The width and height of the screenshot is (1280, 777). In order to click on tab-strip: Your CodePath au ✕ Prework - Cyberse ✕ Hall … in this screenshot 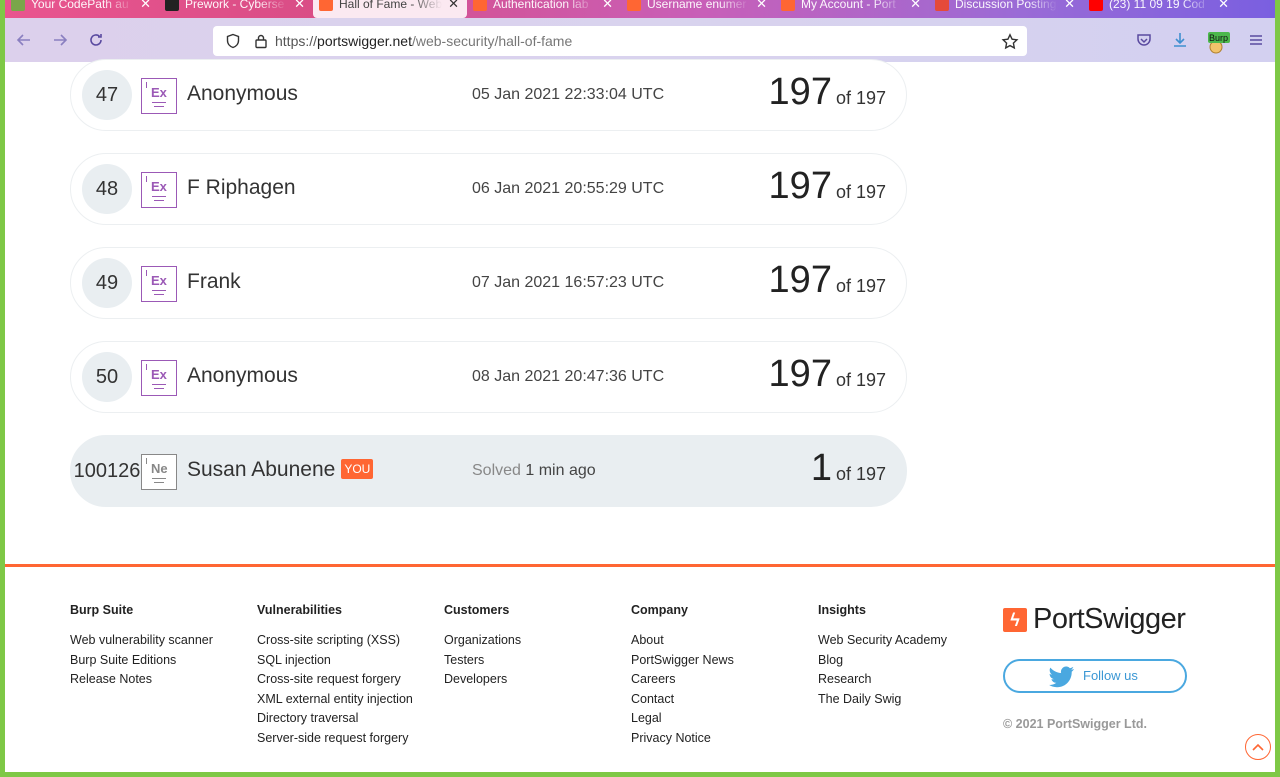, I will do `click(640, 9)`.